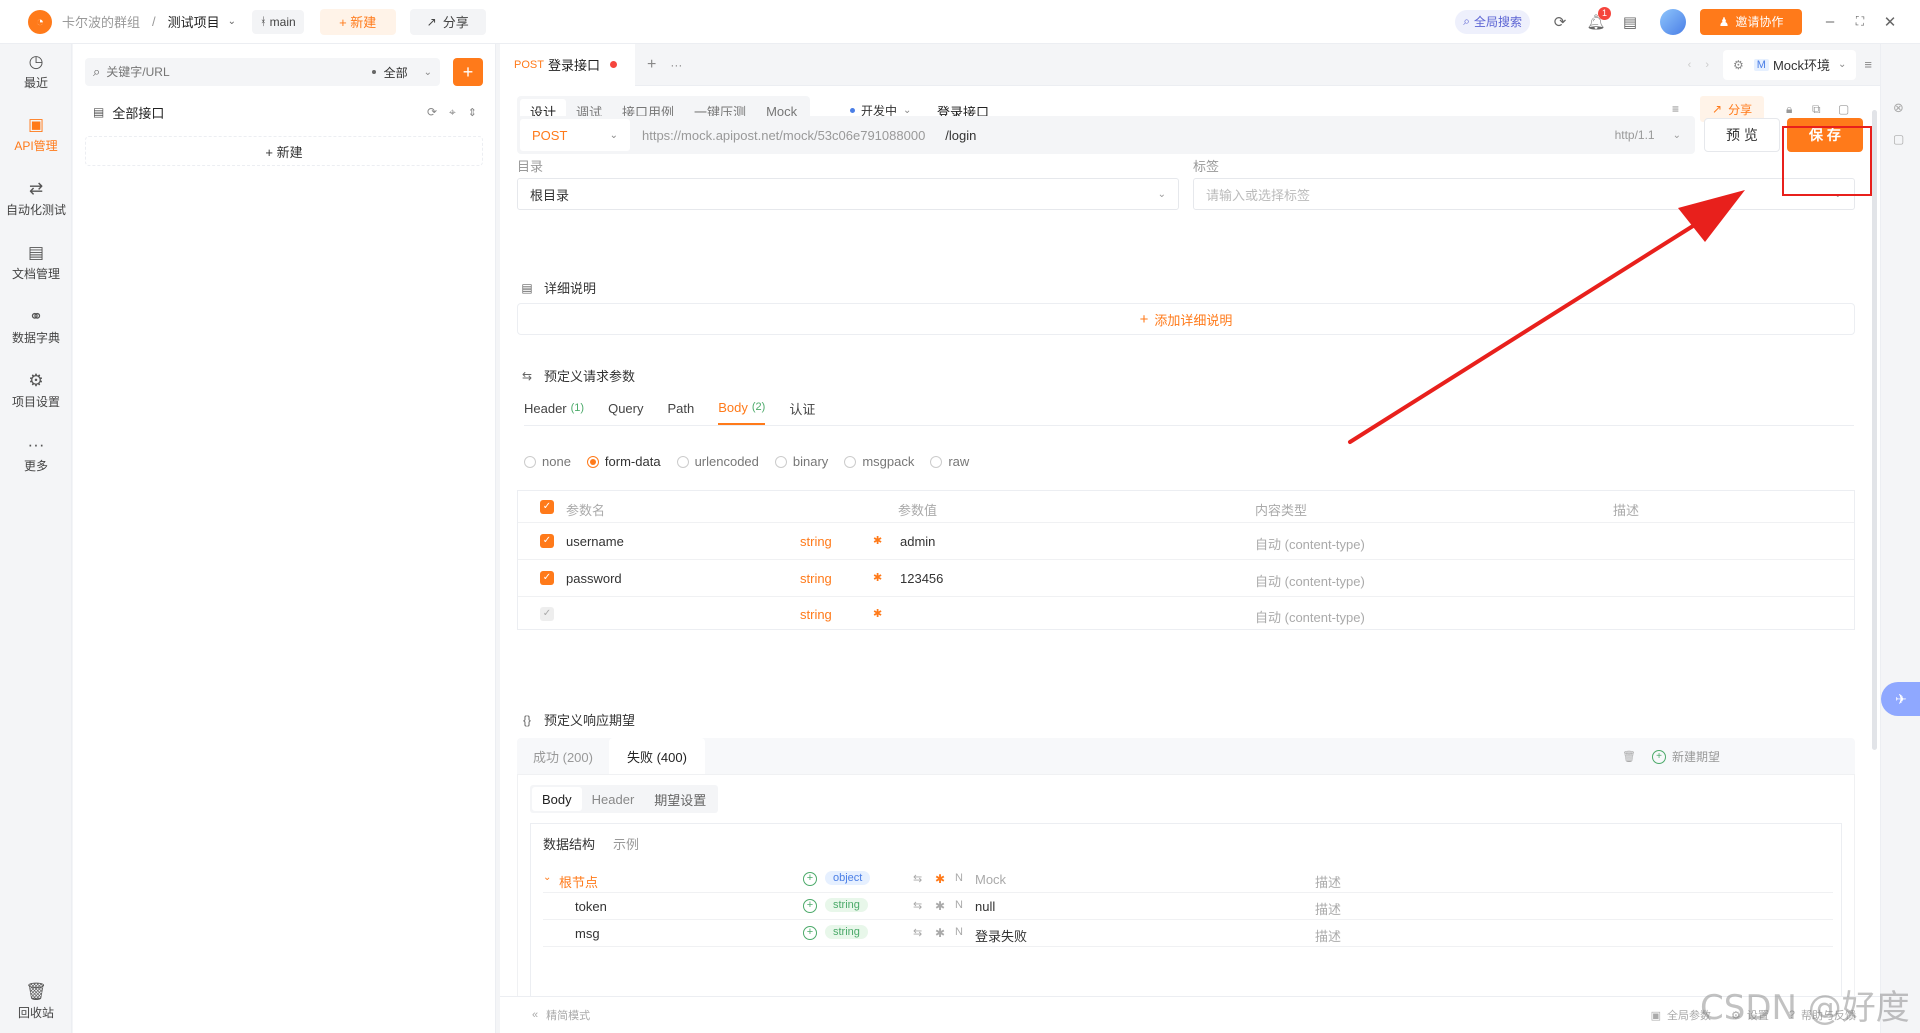 The height and width of the screenshot is (1033, 1920). I want to click on mock-value: Mock, so click(990, 879).